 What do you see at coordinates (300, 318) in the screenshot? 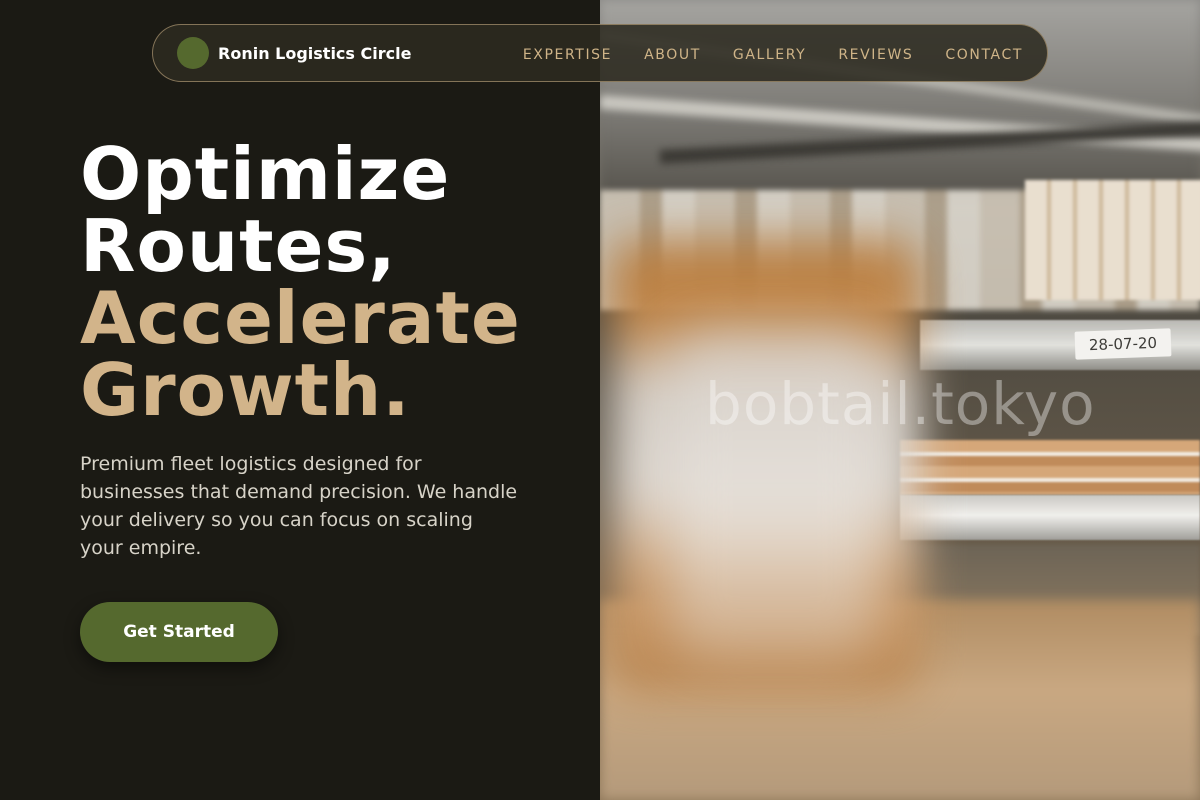
I see `hero-heading-accent-line: Accelerate` at bounding box center [300, 318].